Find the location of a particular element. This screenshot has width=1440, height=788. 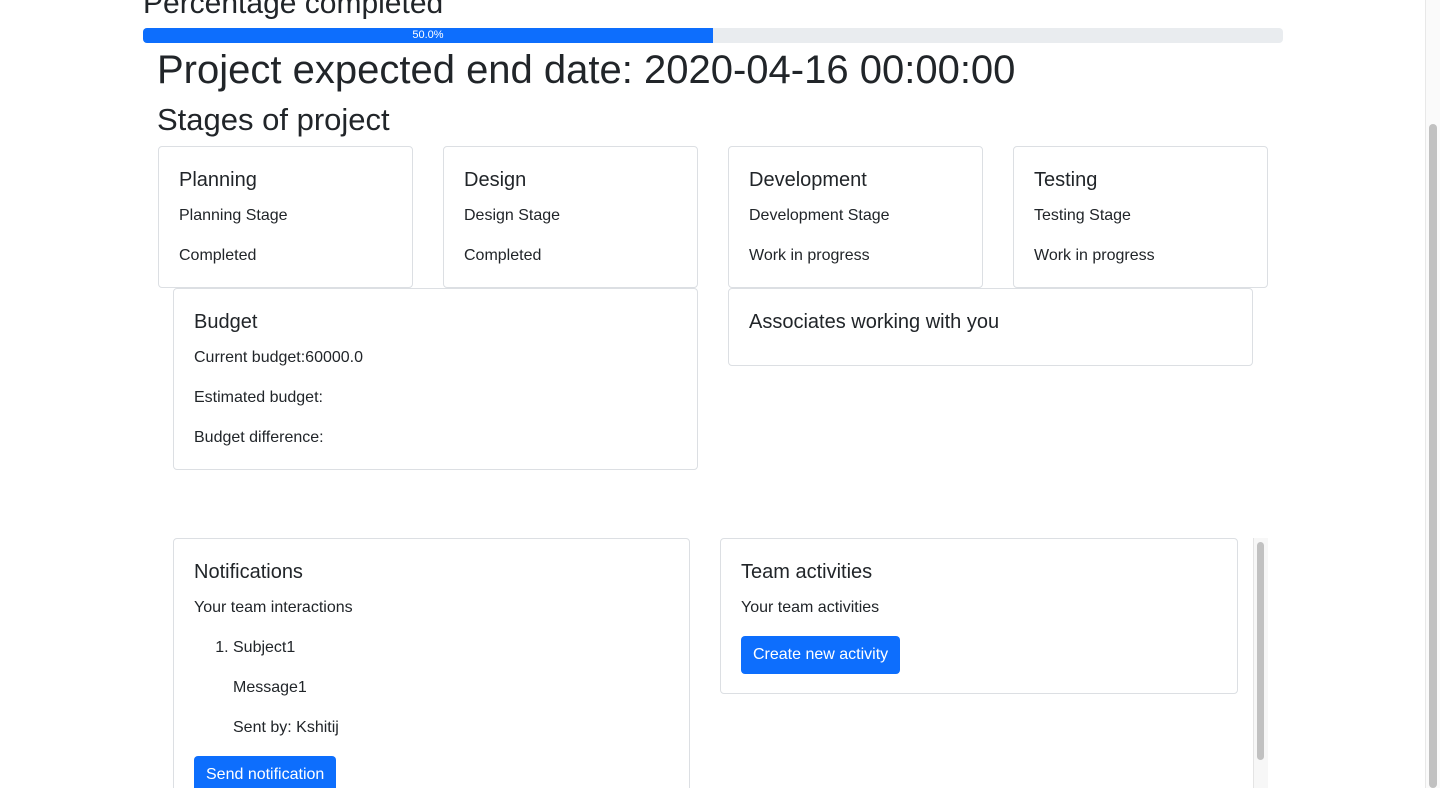

notifications-title: Notifications is located at coordinates (248, 572).